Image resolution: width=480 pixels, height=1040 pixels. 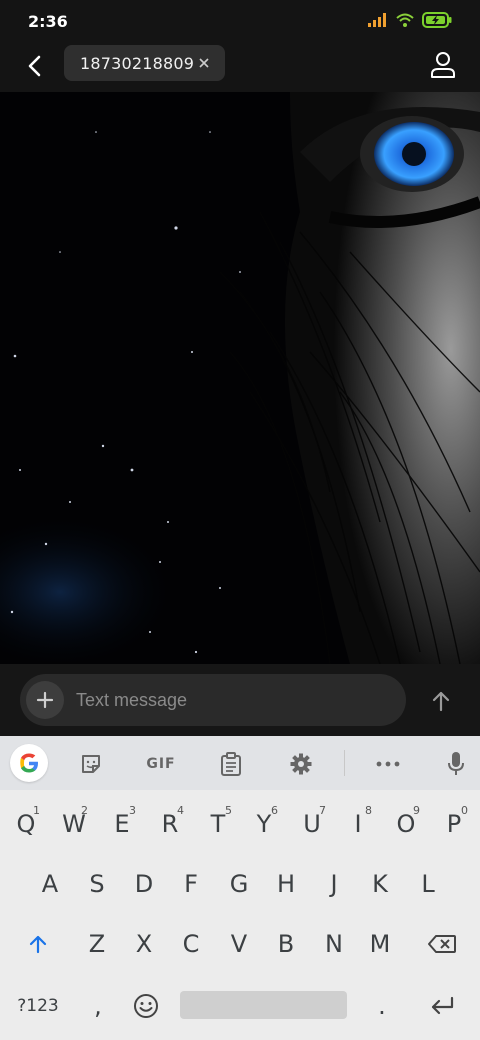 I want to click on send-button, so click(x=441, y=701).